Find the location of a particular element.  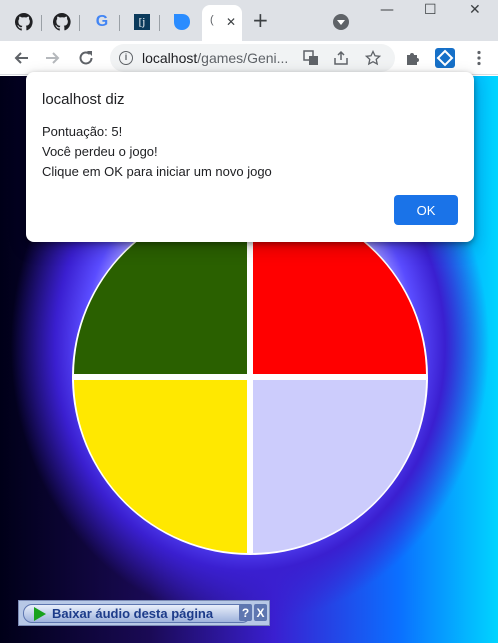

back-arrow-icon is located at coordinates (21, 58).